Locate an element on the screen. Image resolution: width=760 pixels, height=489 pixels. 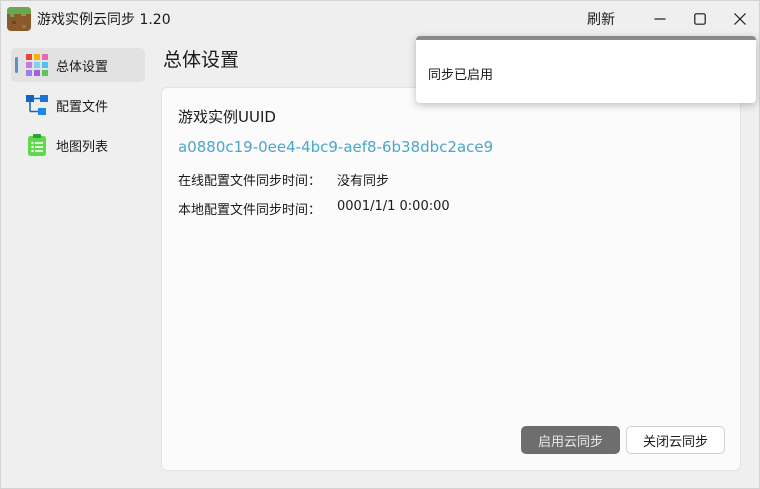
sidebar-item-config-files: 配置文件 is located at coordinates (78, 105).